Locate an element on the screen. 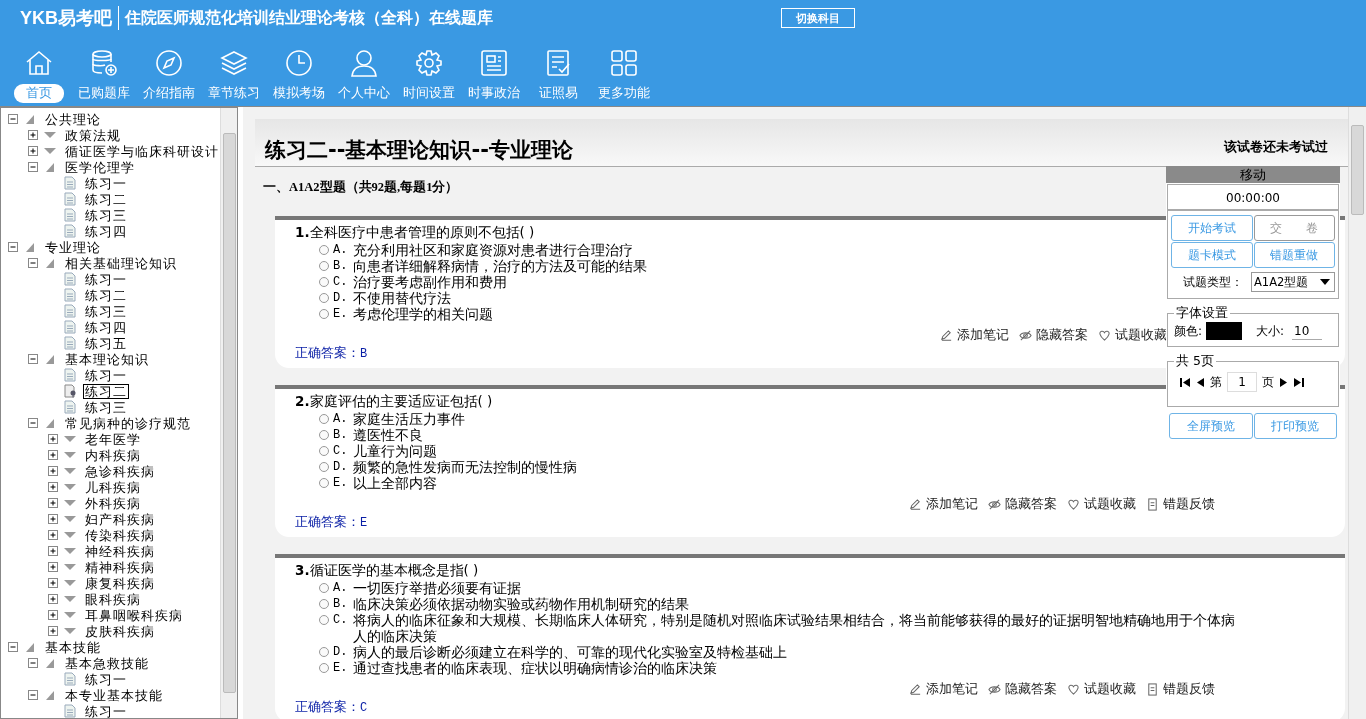  tree-item: 外科疾病 is located at coordinates (113, 503).